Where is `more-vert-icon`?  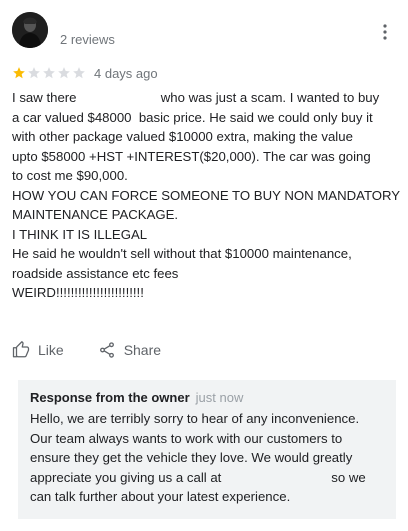 more-vert-icon is located at coordinates (385, 32).